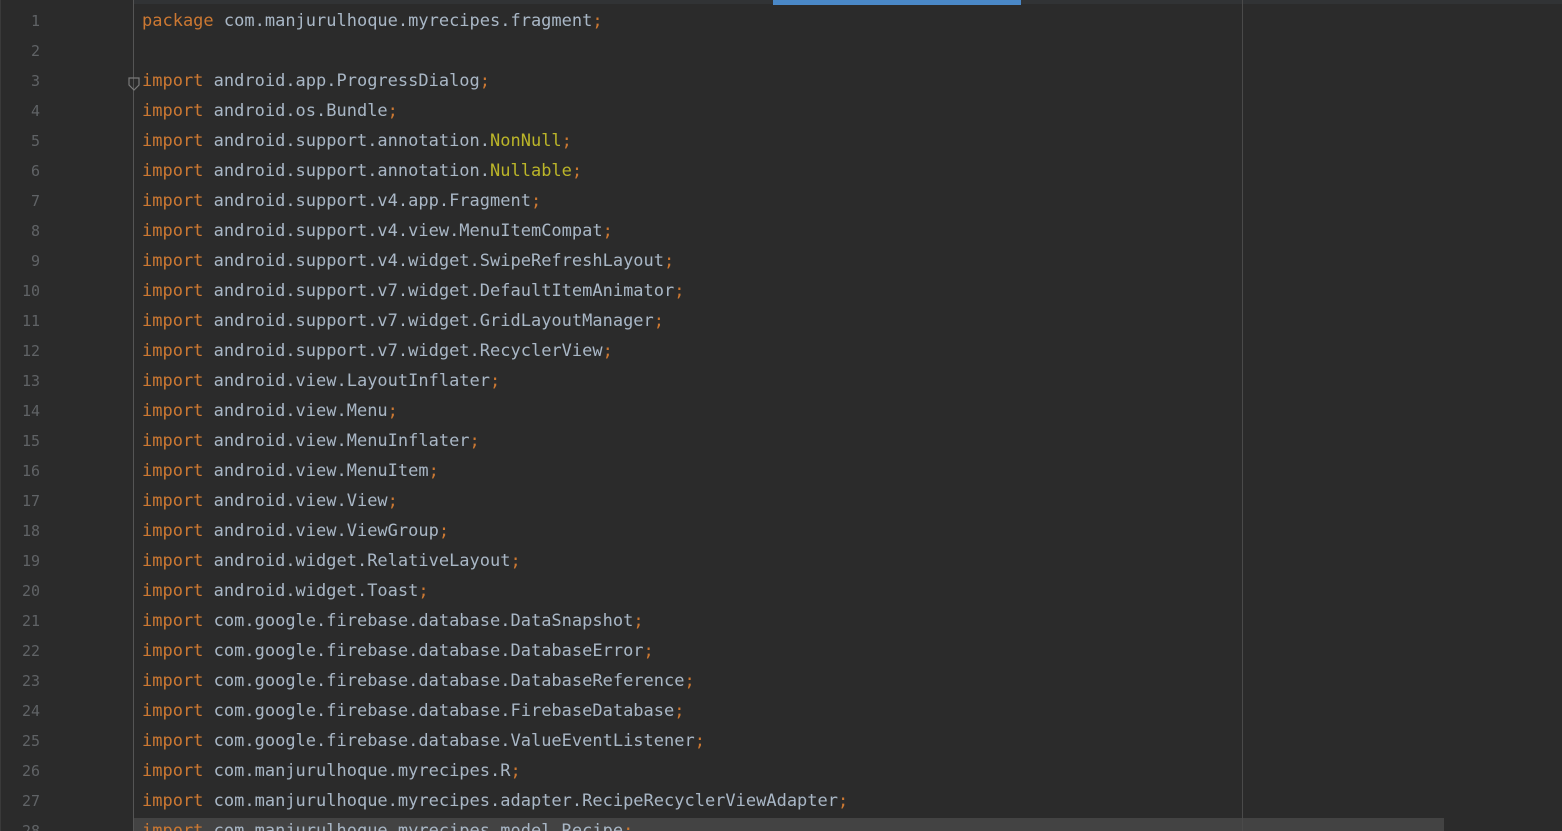  Describe the element at coordinates (781, 471) in the screenshot. I see `code-line: 16 import android.view.MenuItem;` at that location.